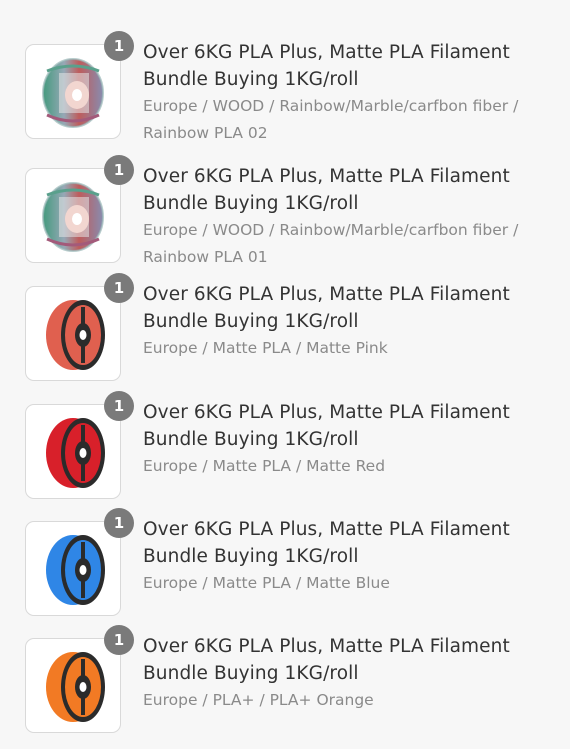  What do you see at coordinates (75, 570) in the screenshot?
I see `blue-filament-spool-image` at bounding box center [75, 570].